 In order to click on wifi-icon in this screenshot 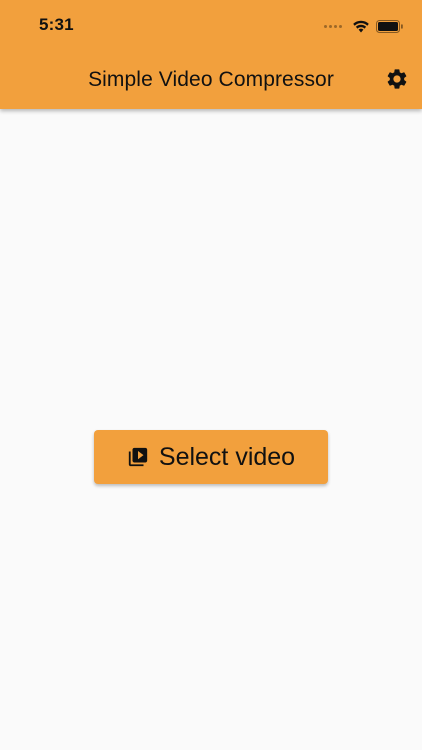, I will do `click(361, 26)`.